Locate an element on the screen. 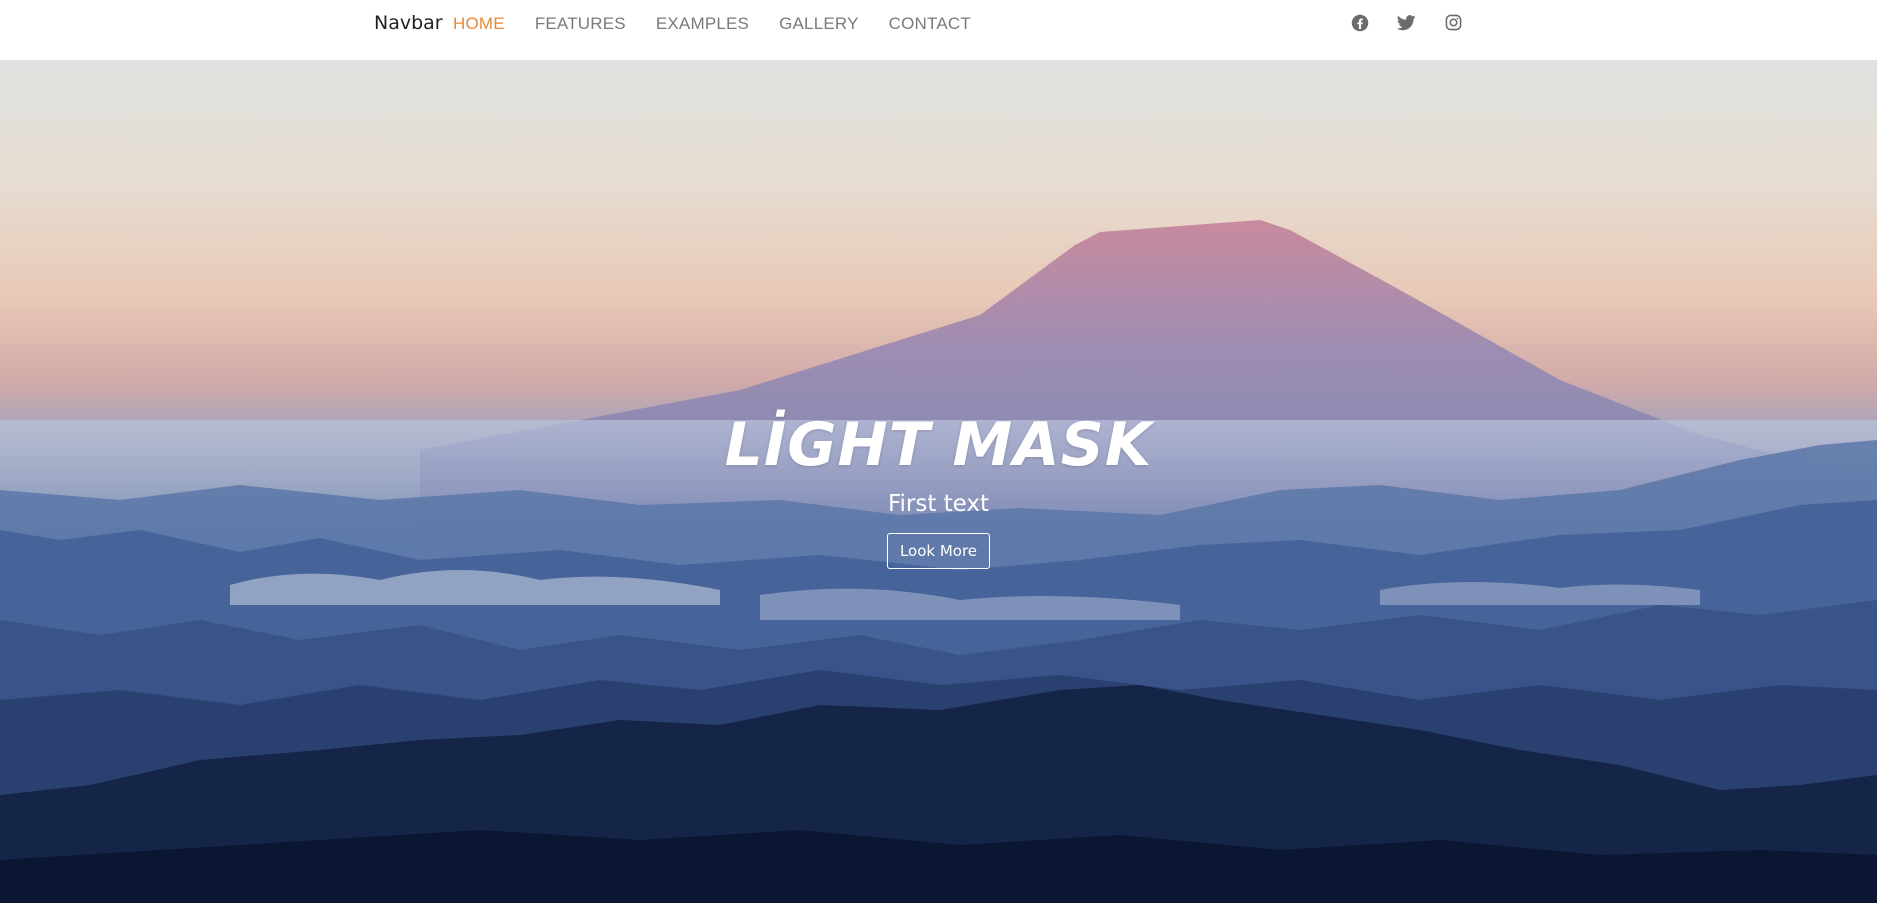 This screenshot has height=903, width=1877. nav-links: HOME FEATURES EXAMPLES GALLERY CONTACT is located at coordinates (712, 24).